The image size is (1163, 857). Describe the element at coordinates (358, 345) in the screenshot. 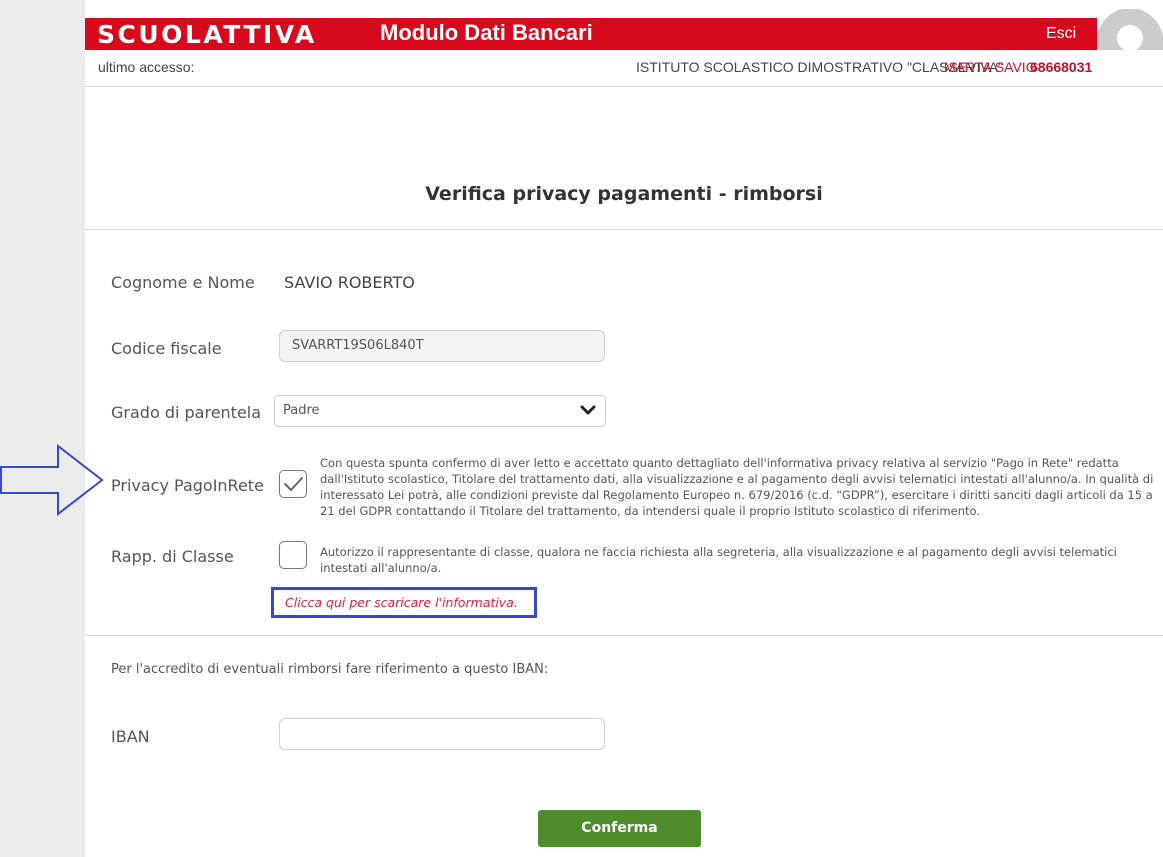

I see `fiscal-code-value: SVARRT19S06L840T` at that location.